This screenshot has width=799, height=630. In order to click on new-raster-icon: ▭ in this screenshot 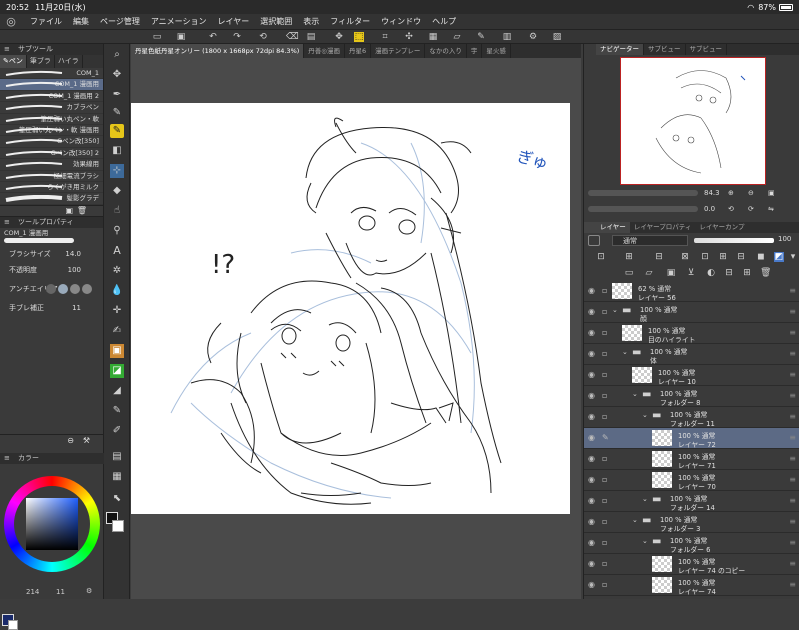, I will do `click(629, 273)`.